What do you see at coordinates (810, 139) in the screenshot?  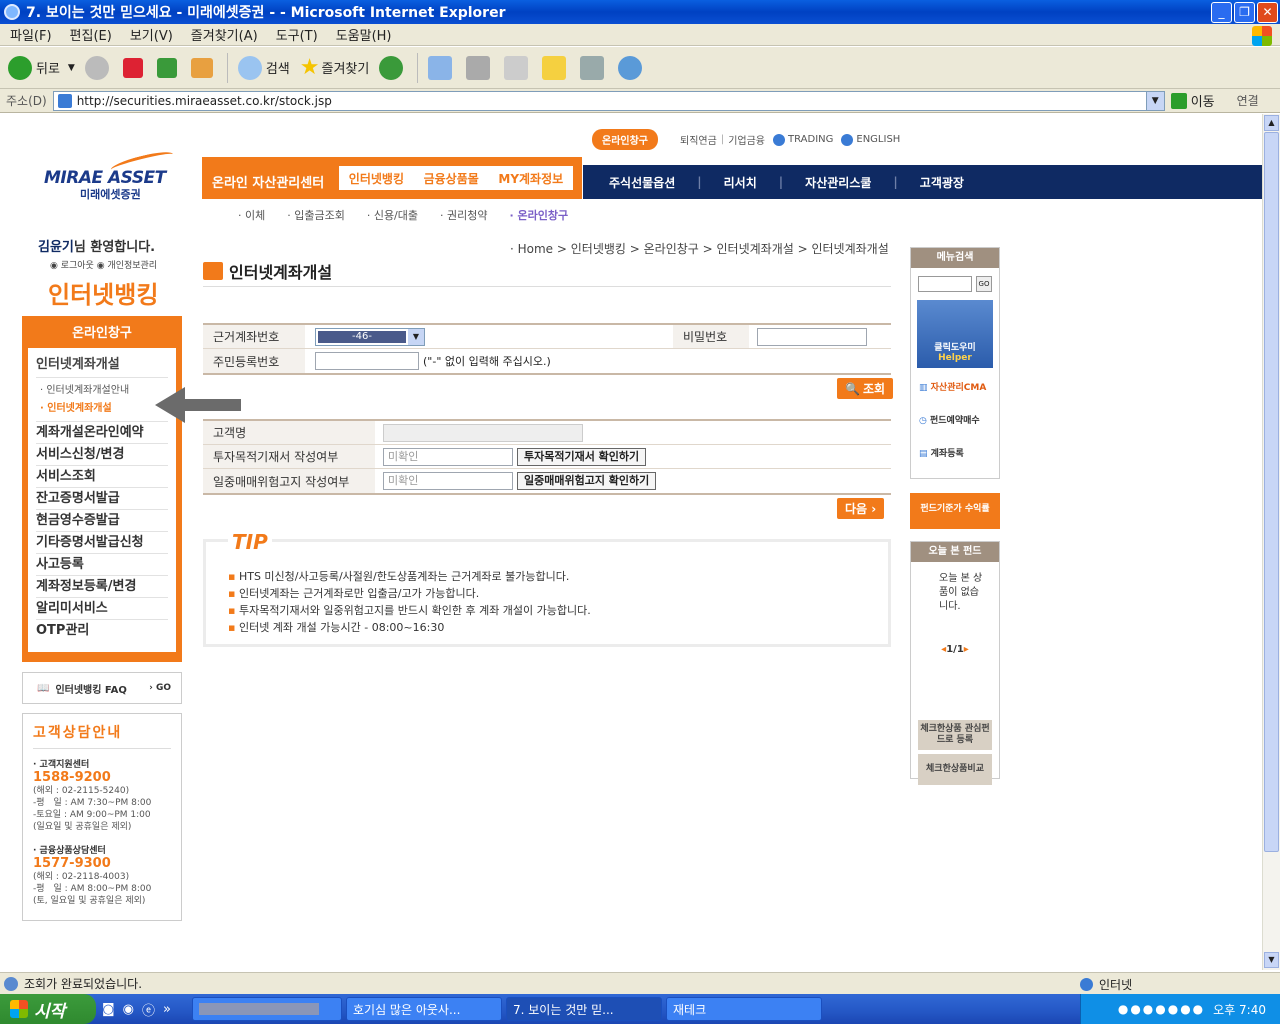 I see `trading-link: TRADING` at bounding box center [810, 139].